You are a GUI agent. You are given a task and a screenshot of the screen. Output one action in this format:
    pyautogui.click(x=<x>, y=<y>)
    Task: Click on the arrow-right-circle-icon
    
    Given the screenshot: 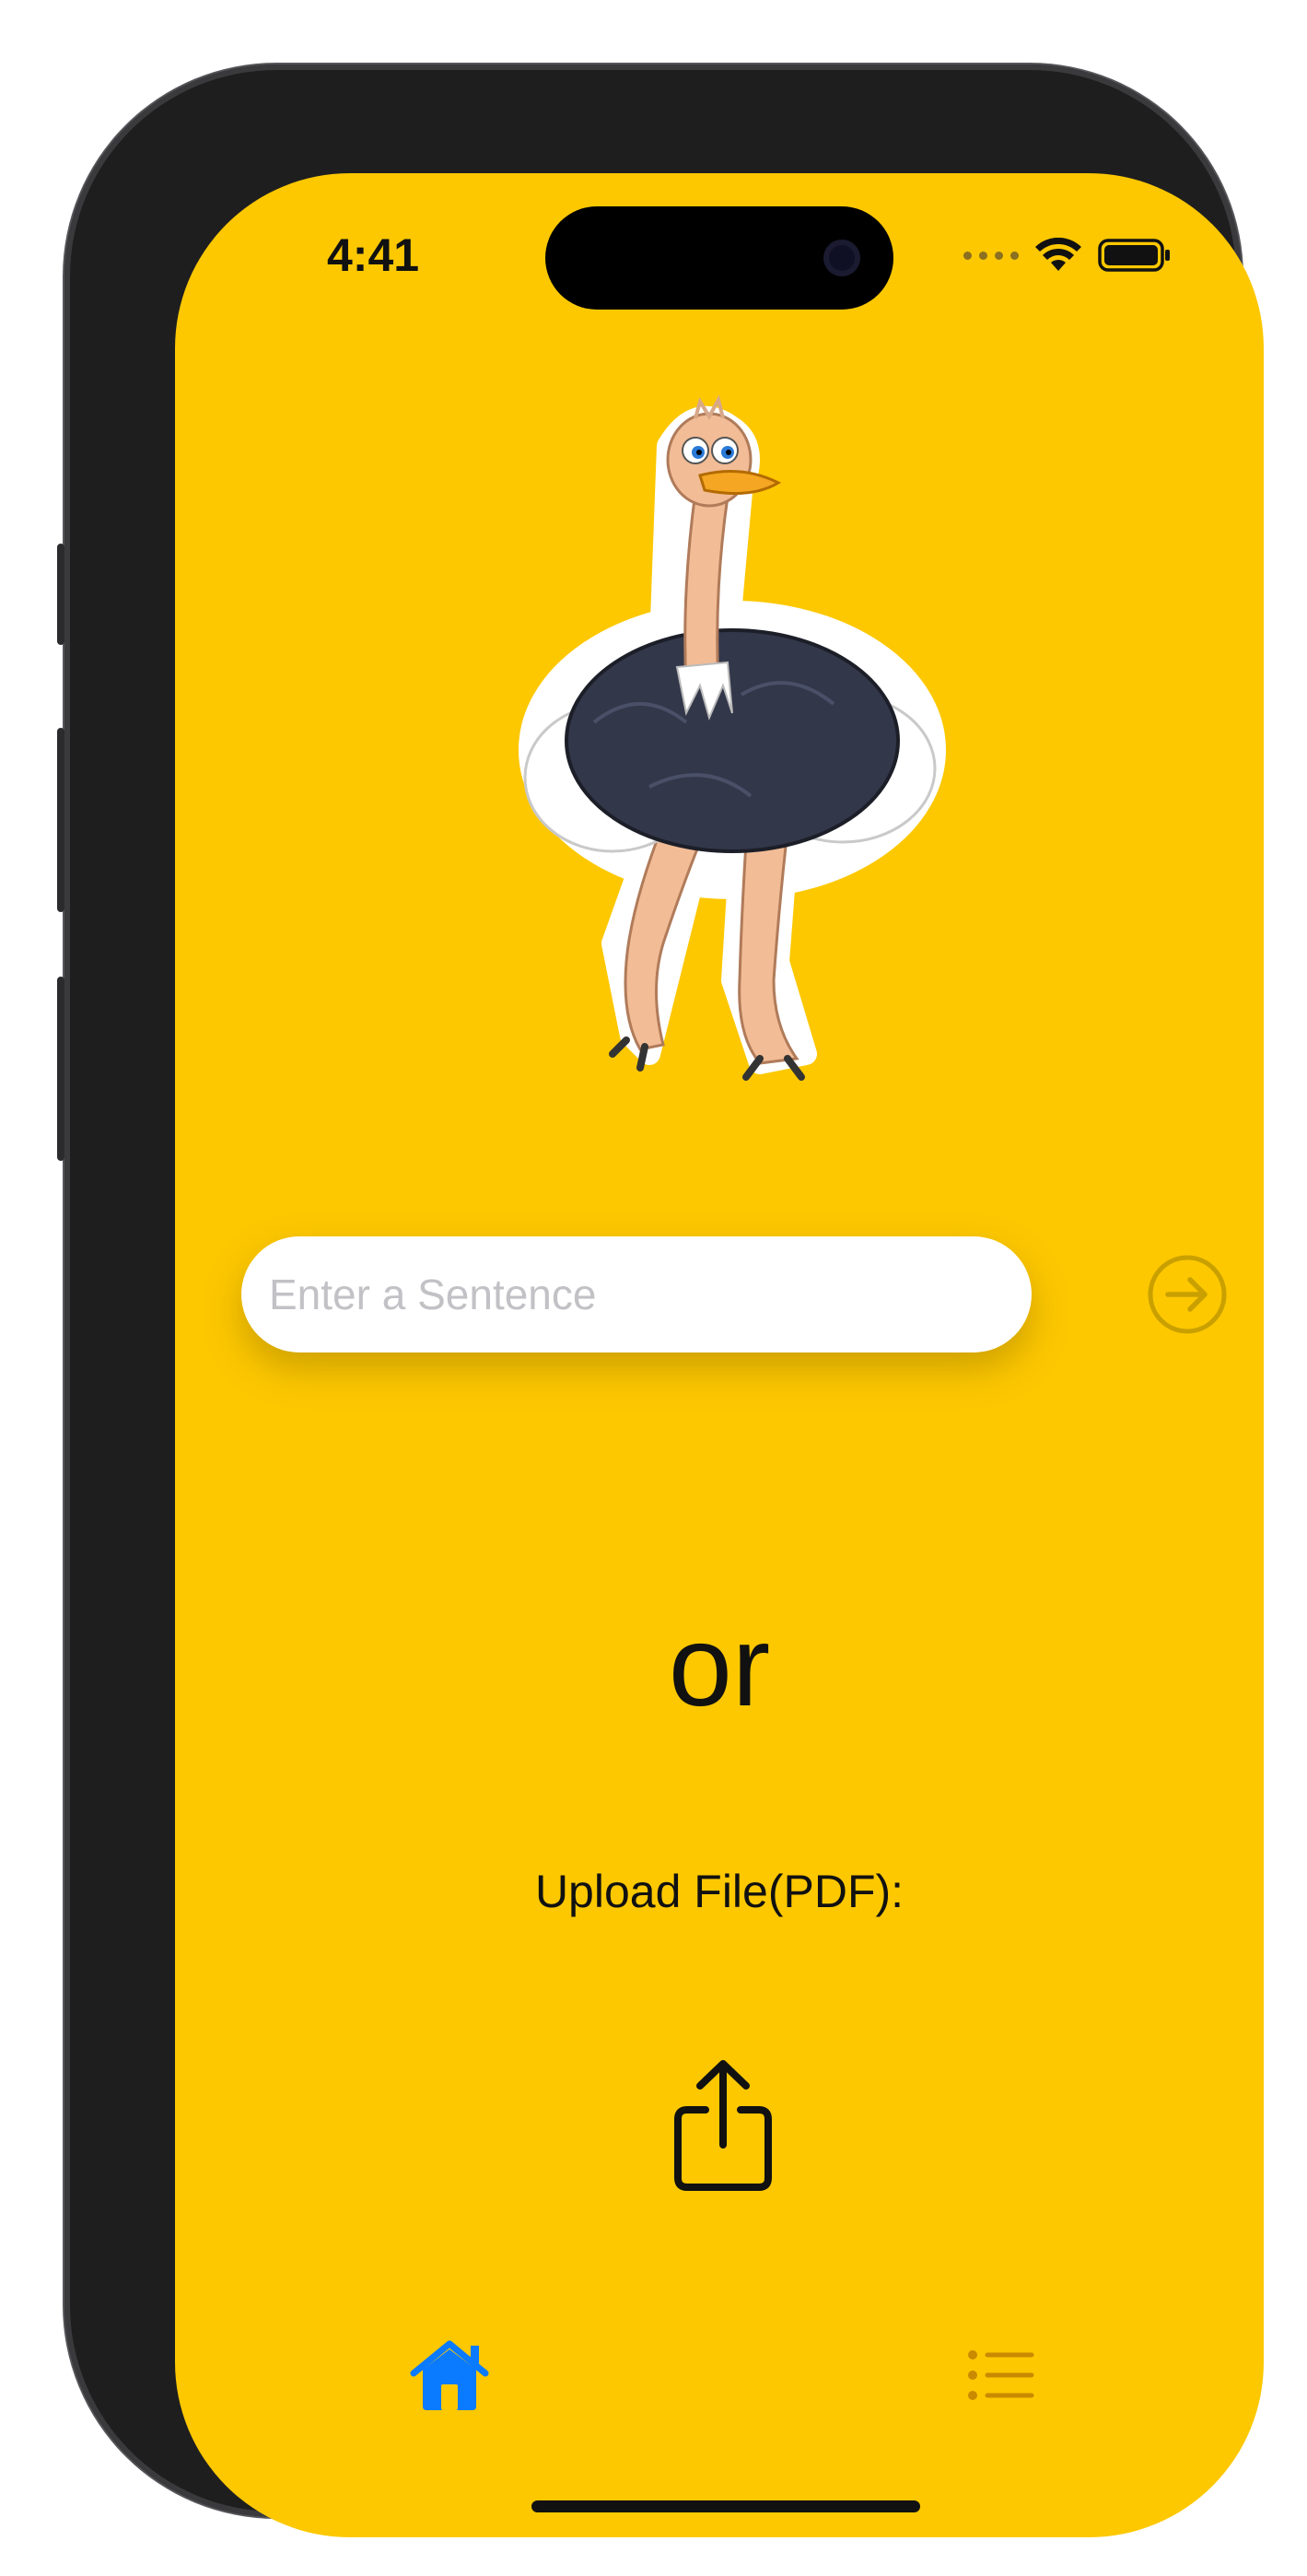 What is the action you would take?
    pyautogui.click(x=1188, y=1294)
    